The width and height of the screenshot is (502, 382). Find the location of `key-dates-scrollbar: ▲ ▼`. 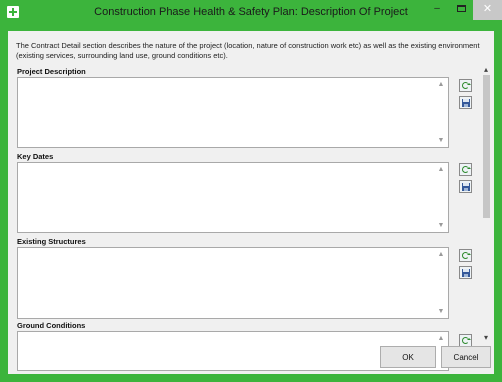

key-dates-scrollbar: ▲ ▼ is located at coordinates (441, 197).